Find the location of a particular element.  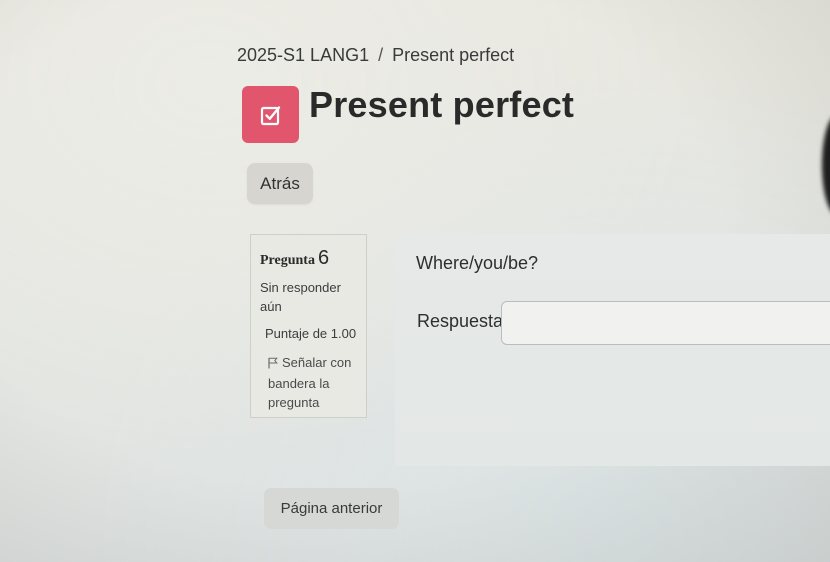

answer-input is located at coordinates (665, 323).